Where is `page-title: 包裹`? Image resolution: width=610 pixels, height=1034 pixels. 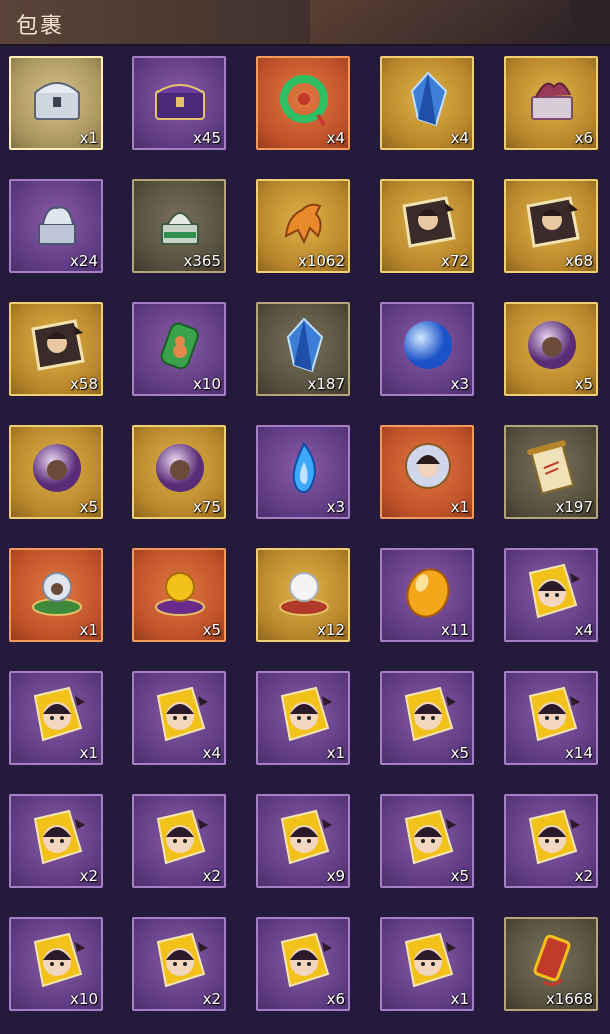
page-title: 包裹 is located at coordinates (40, 26).